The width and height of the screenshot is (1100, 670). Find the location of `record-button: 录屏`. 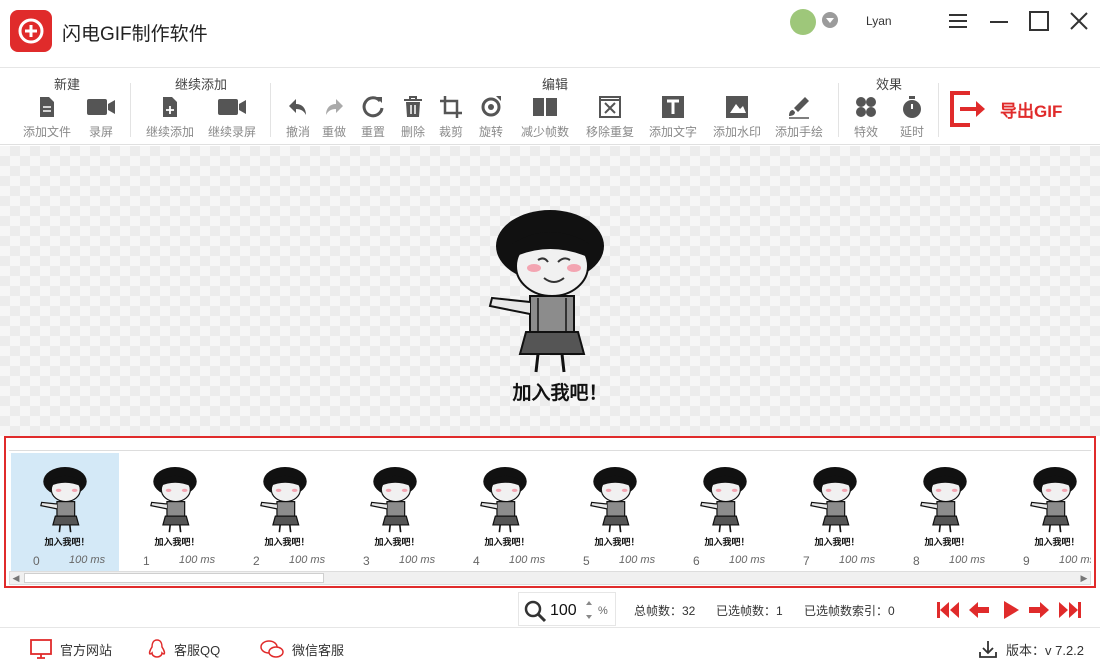

record-button: 录屏 is located at coordinates (101, 117).